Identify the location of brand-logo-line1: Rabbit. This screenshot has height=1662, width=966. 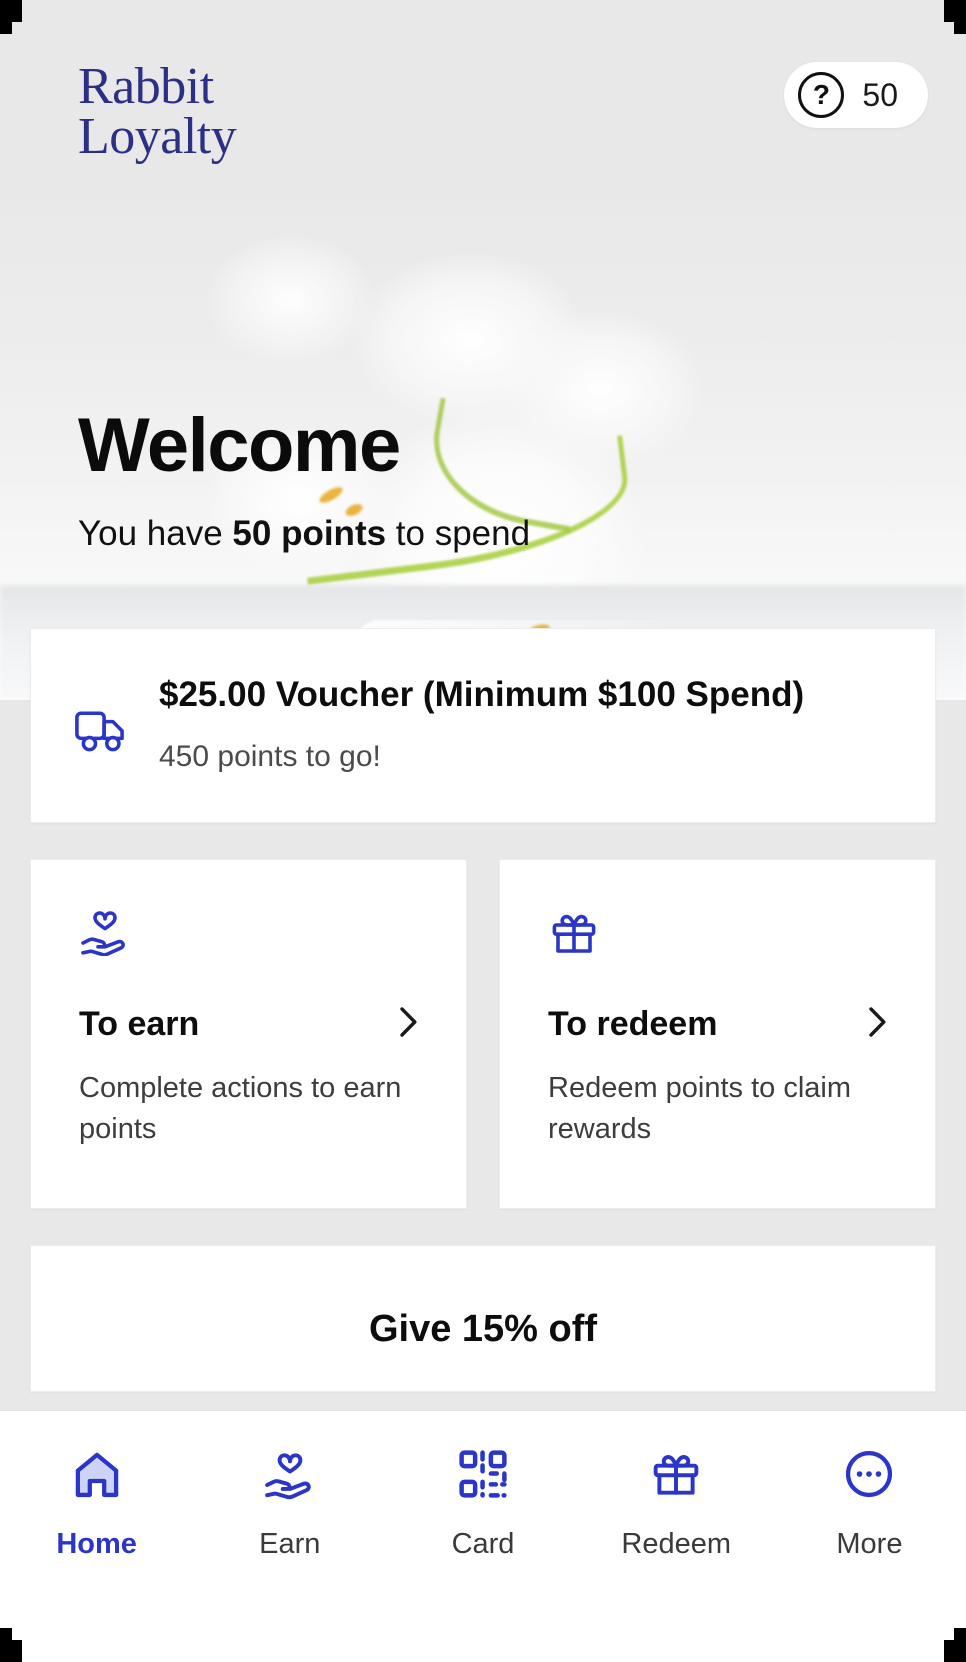
(146, 86).